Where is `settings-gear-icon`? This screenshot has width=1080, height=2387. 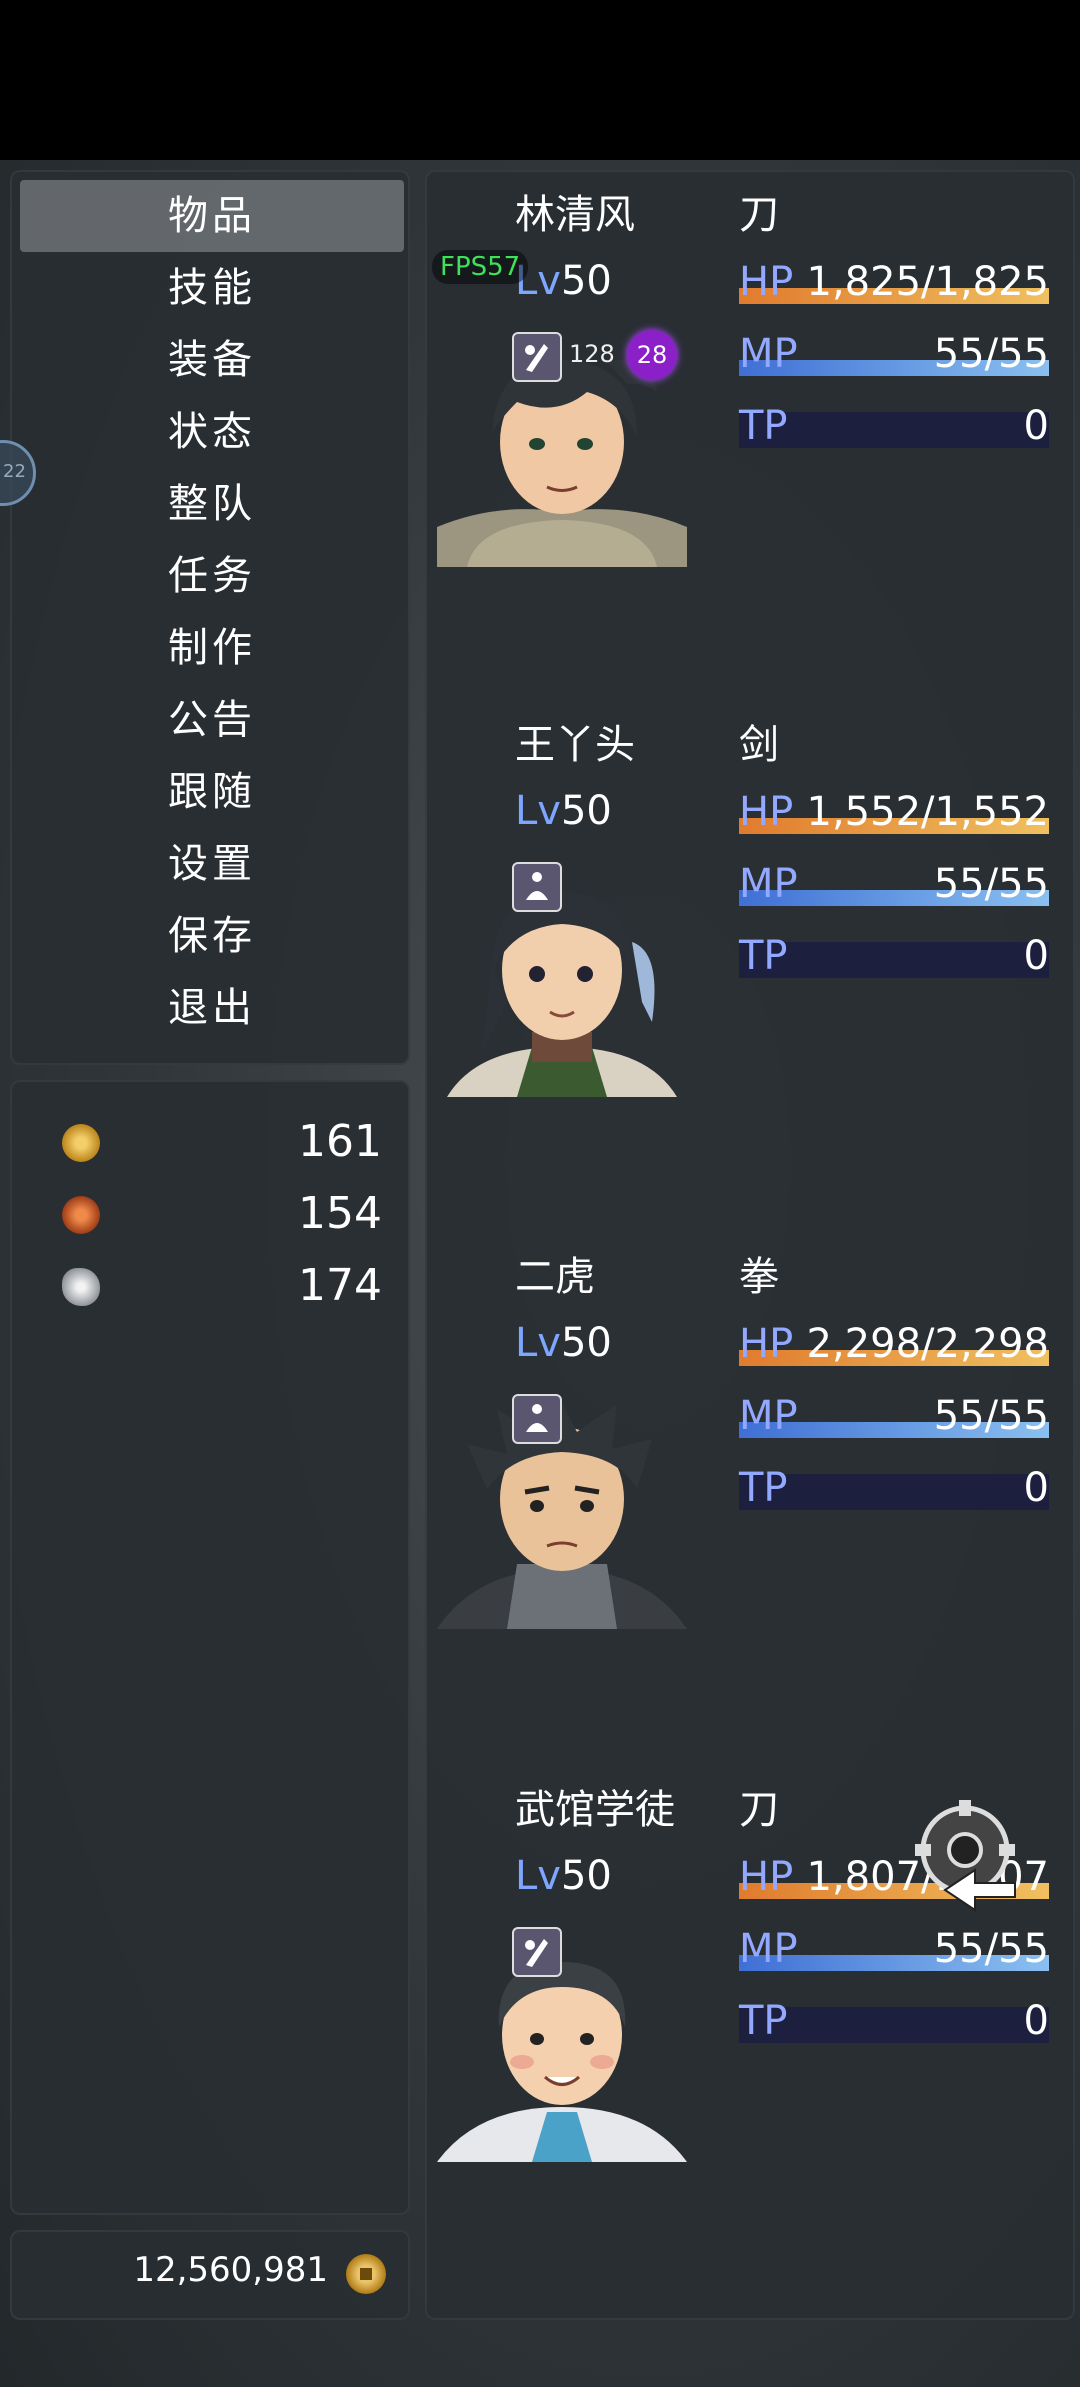 settings-gear-icon is located at coordinates (965, 1855).